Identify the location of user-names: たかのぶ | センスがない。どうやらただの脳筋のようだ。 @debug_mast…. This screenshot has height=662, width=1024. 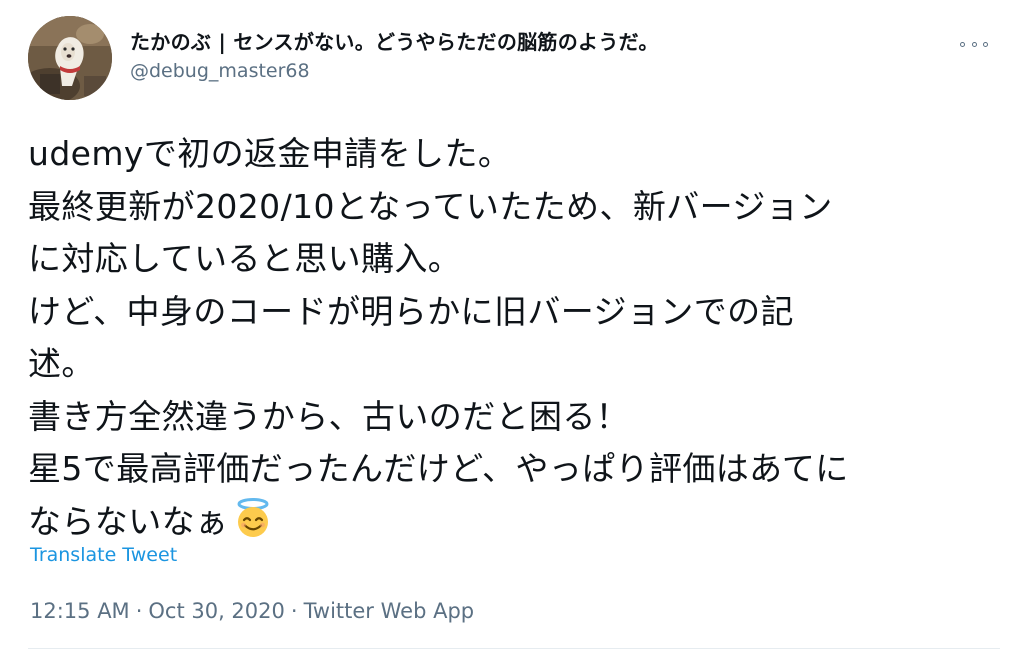
(394, 56).